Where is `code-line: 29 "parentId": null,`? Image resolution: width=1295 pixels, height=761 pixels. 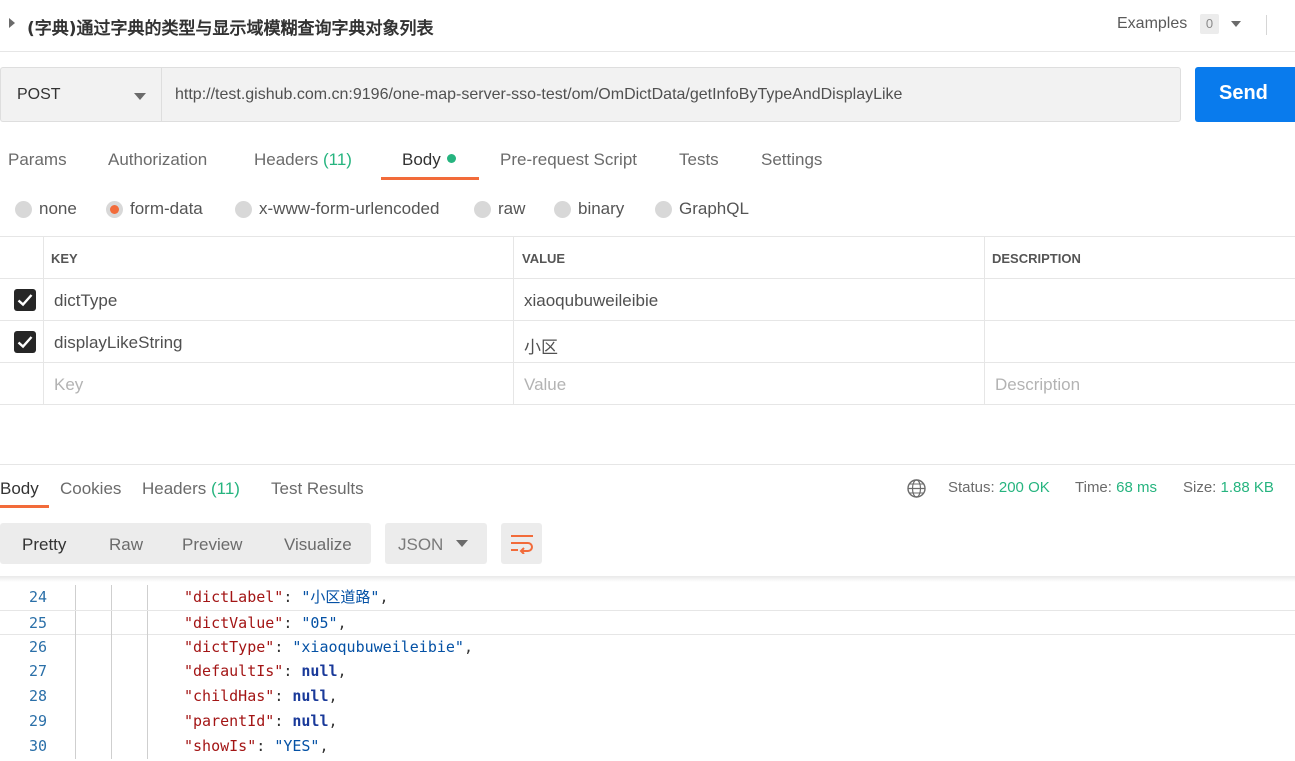 code-line: 29 "parentId": null, is located at coordinates (647, 721).